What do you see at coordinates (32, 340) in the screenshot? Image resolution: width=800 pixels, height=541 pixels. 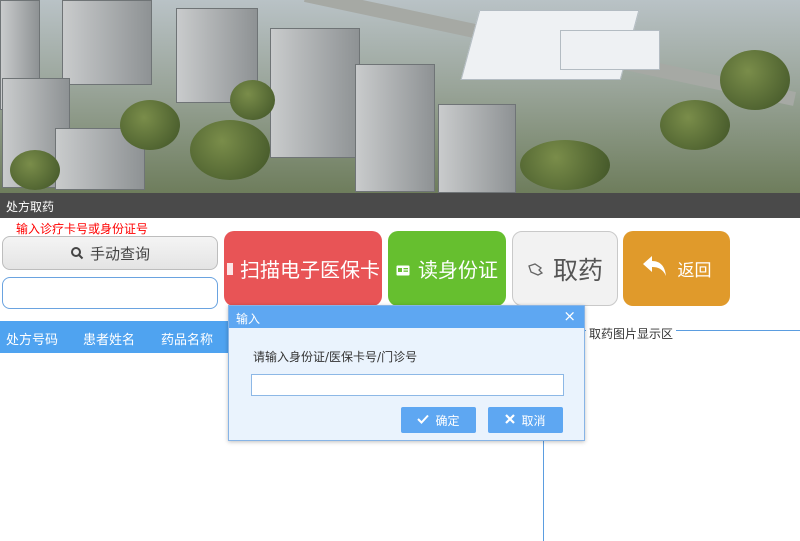 I see `column-prescription-number: 处方号码` at bounding box center [32, 340].